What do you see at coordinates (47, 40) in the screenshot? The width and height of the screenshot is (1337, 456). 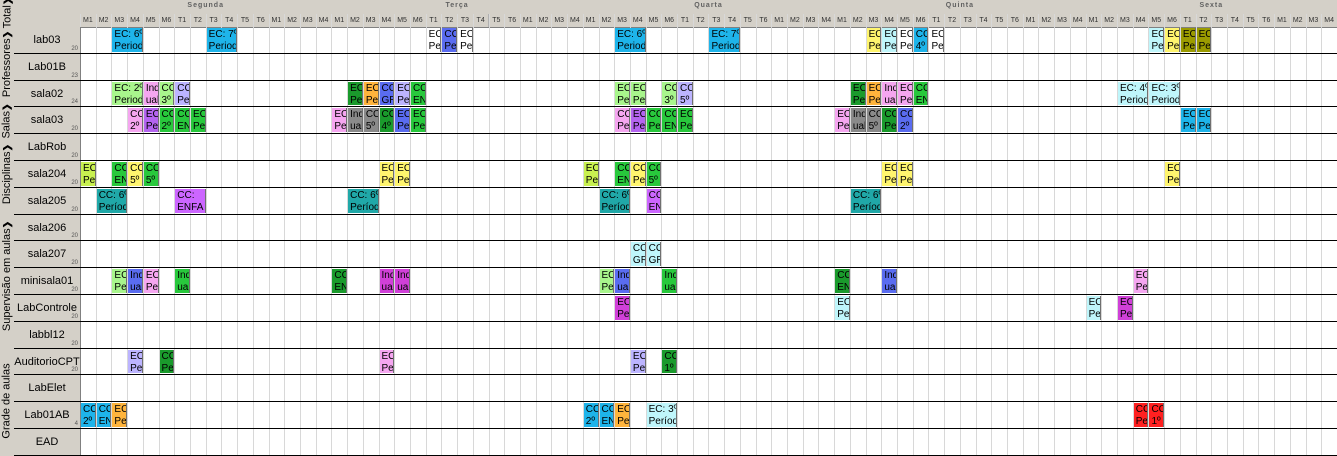 I see `room-row-header: lab03 20` at bounding box center [47, 40].